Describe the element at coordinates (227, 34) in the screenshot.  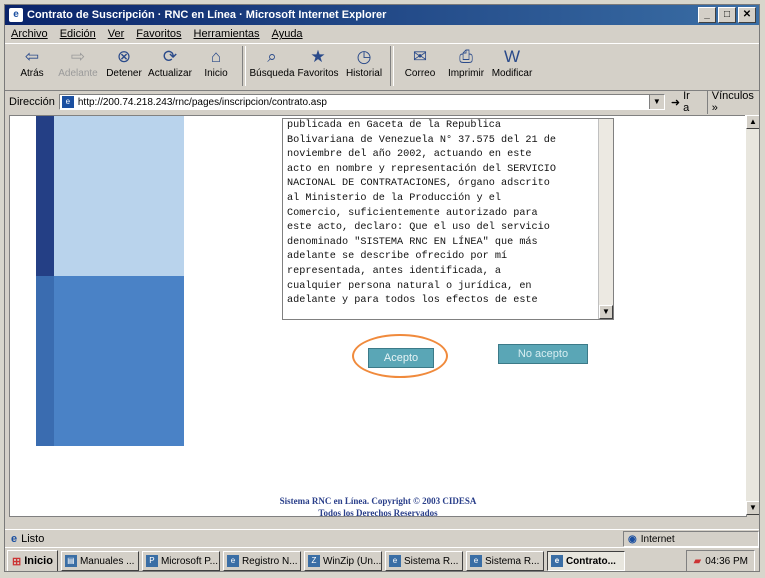
I see `menu-herramientas: Herramientas` at that location.